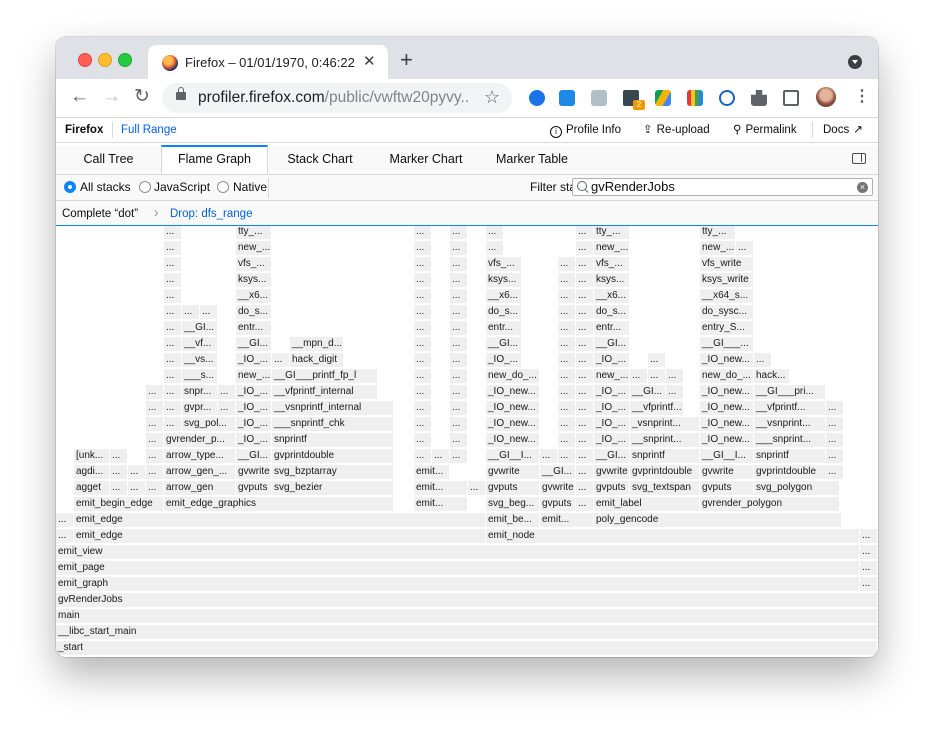 This screenshot has height=731, width=934. What do you see at coordinates (765, 130) in the screenshot?
I see `permalink-button: ⚲ Permalink` at bounding box center [765, 130].